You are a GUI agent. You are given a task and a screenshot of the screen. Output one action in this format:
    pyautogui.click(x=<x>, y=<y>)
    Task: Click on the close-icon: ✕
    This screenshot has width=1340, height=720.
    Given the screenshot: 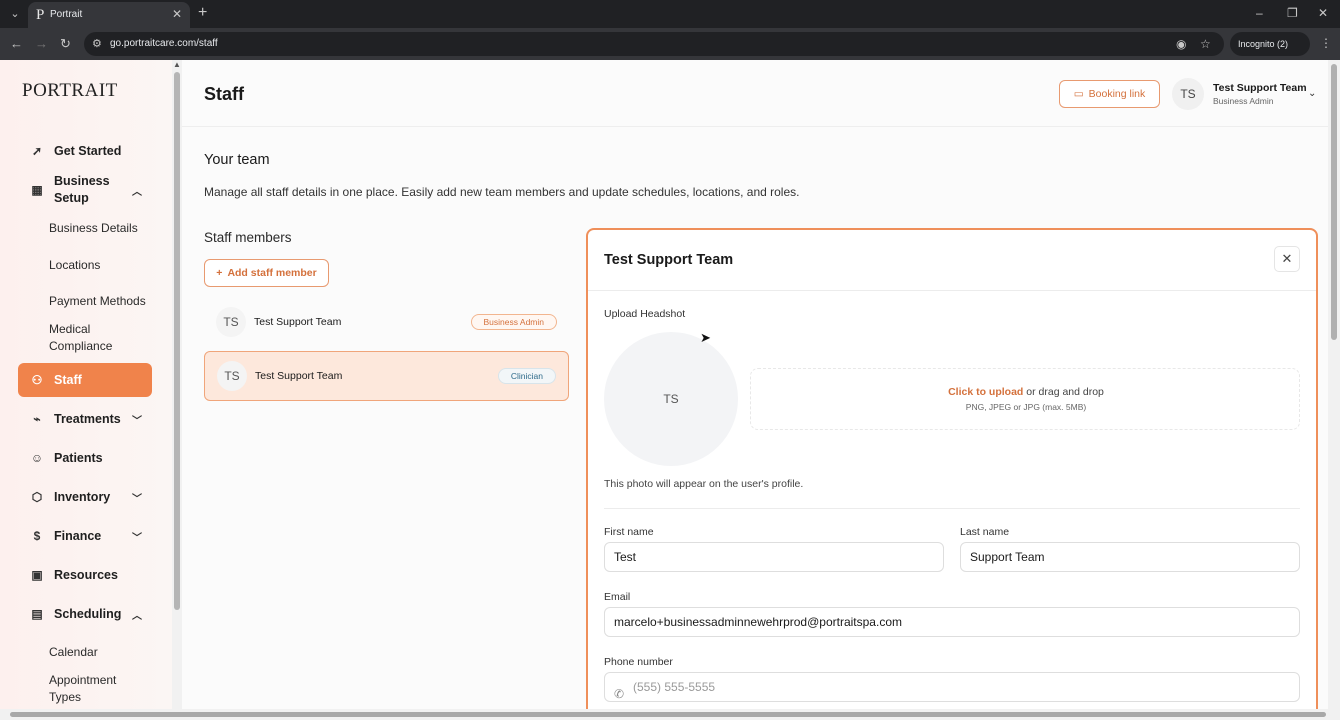 What is the action you would take?
    pyautogui.click(x=1287, y=259)
    